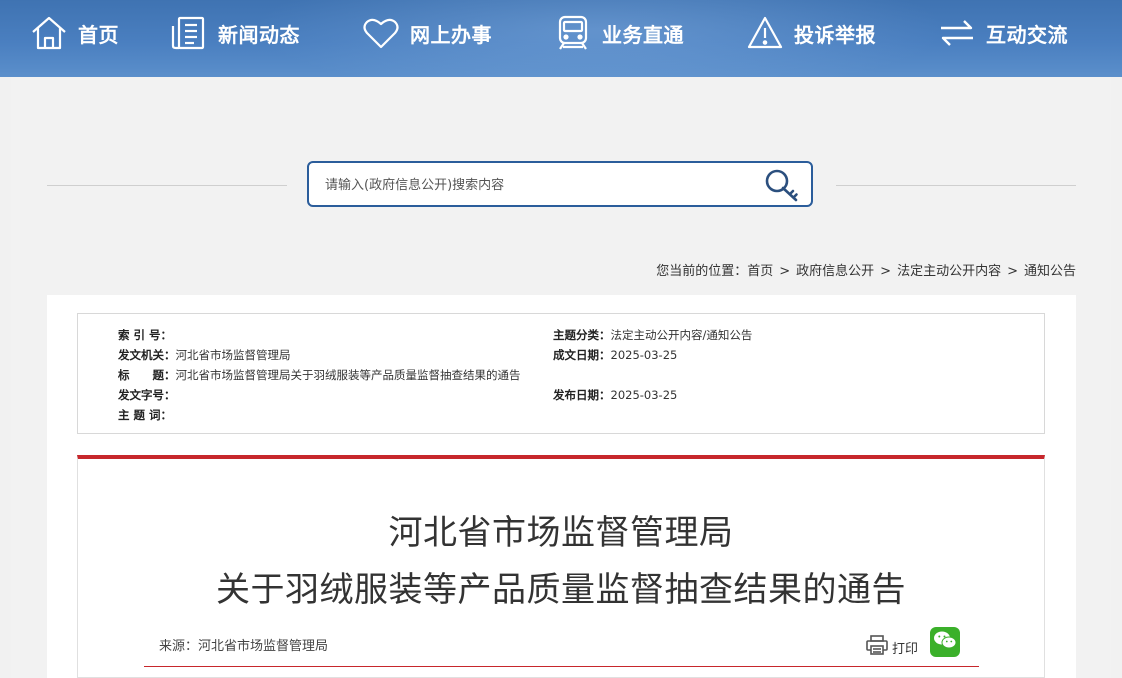 This screenshot has width=1122, height=678. Describe the element at coordinates (643, 34) in the screenshot. I see `nav-label: 业务直通` at that location.